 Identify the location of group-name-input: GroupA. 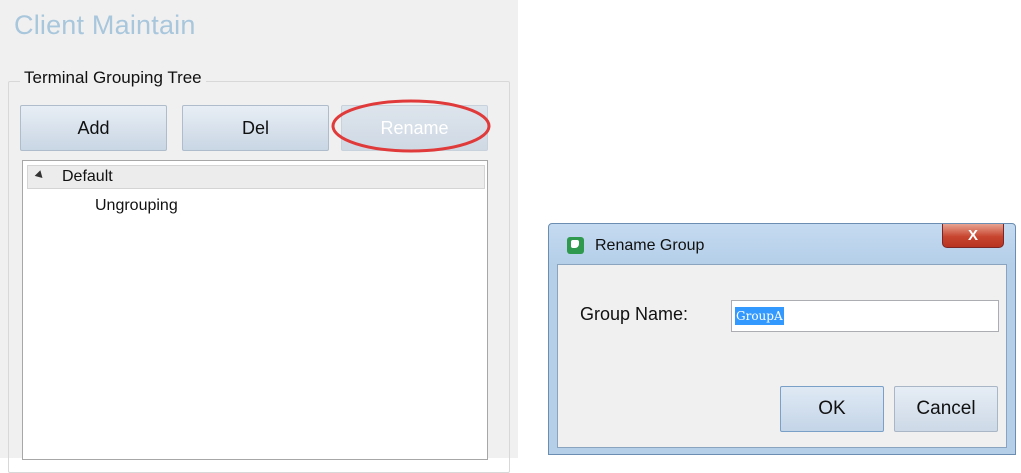
(865, 316).